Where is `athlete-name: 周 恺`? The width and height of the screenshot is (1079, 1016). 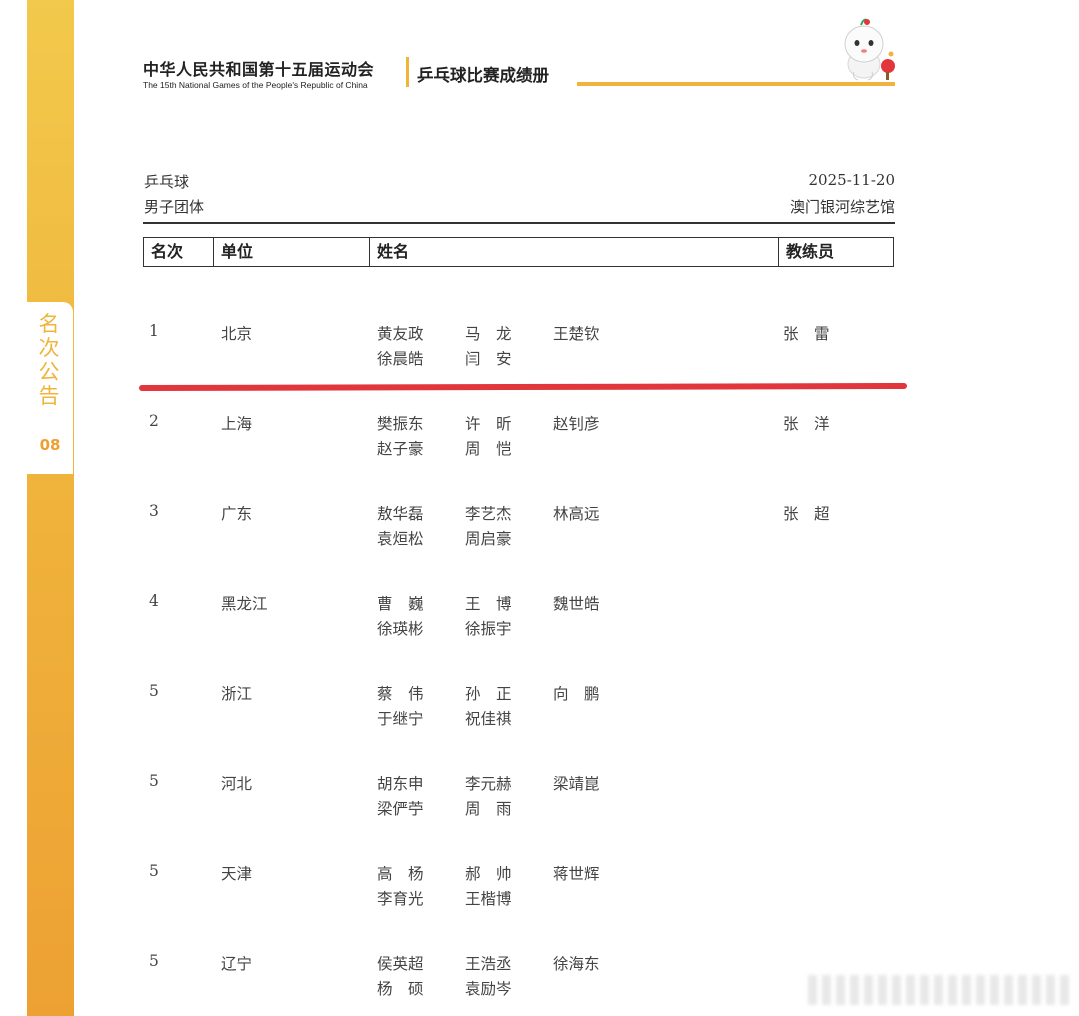 athlete-name: 周 恺 is located at coordinates (488, 449).